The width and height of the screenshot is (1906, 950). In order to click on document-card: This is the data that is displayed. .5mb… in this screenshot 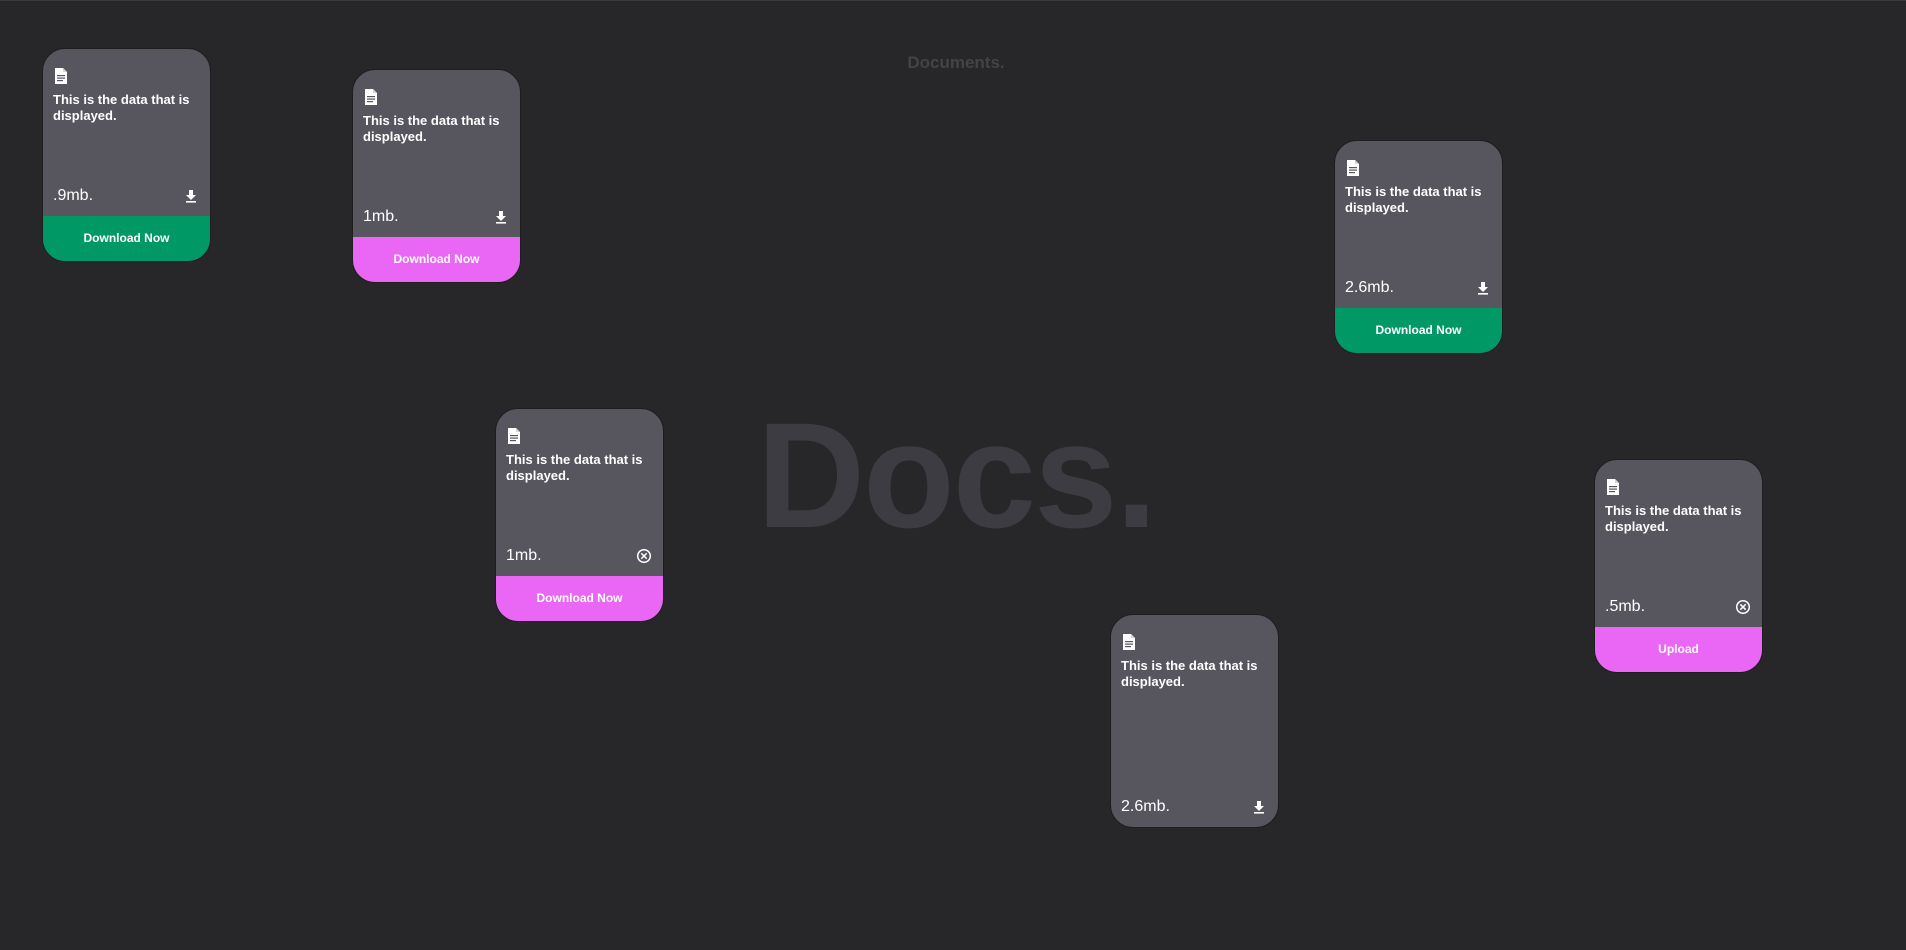, I will do `click(1678, 566)`.